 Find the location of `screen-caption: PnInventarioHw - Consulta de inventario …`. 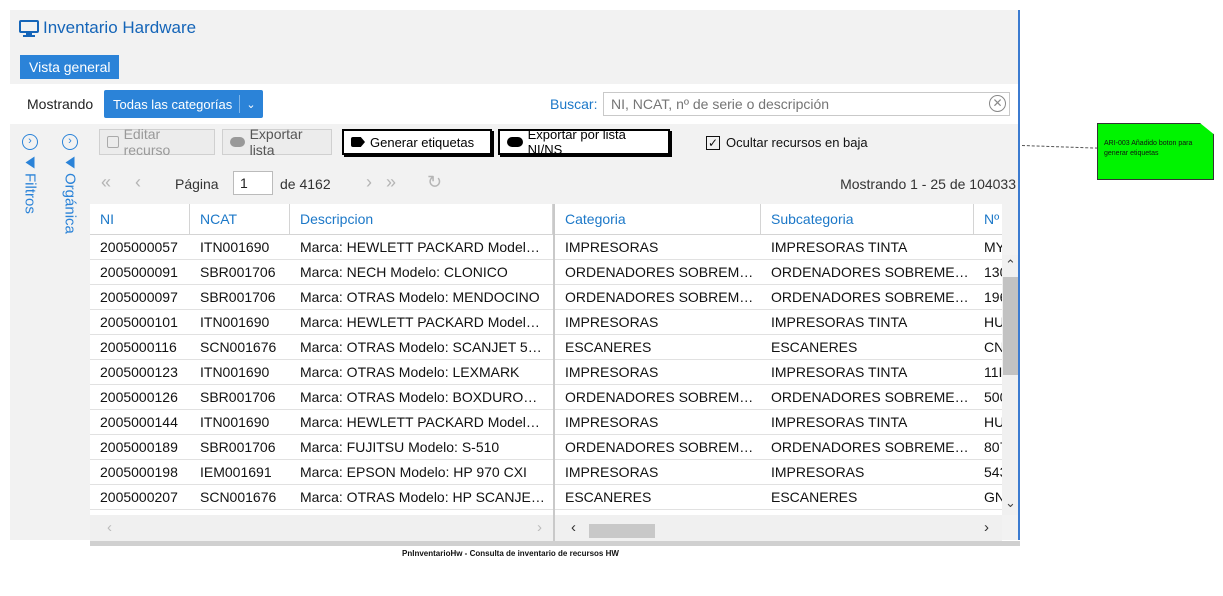

screen-caption: PnInventarioHw - Consulta de inventario … is located at coordinates (510, 553).